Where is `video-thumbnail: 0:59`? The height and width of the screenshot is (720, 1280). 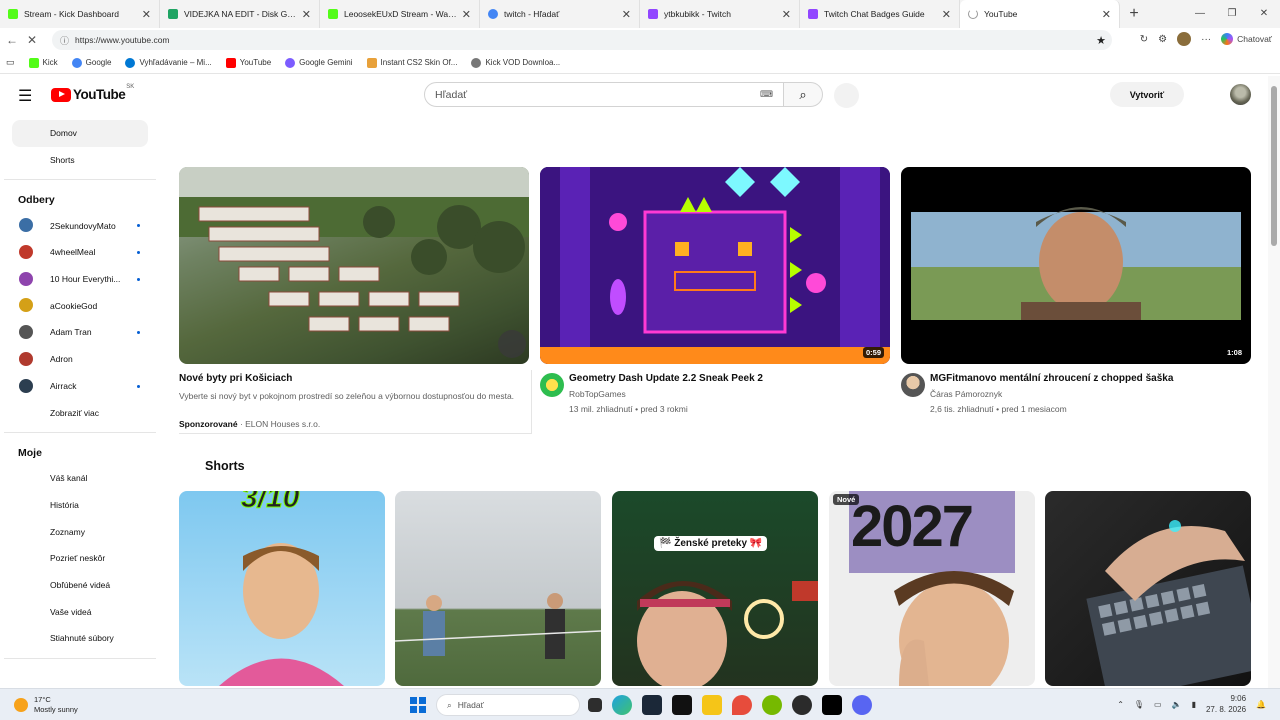 video-thumbnail: 0:59 is located at coordinates (715, 265).